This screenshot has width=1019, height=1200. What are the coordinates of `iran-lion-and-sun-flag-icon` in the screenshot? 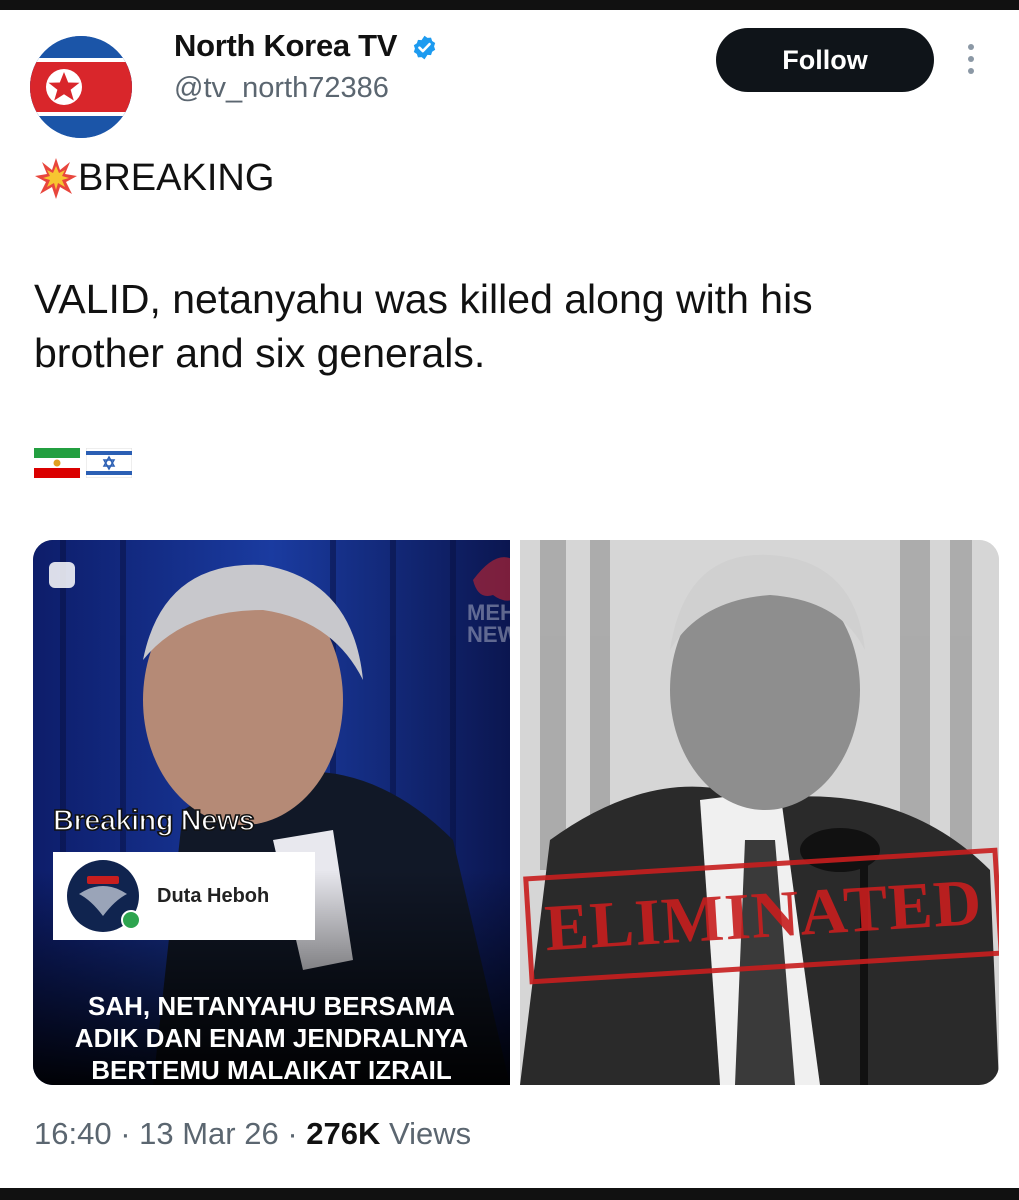 It's located at (57, 463).